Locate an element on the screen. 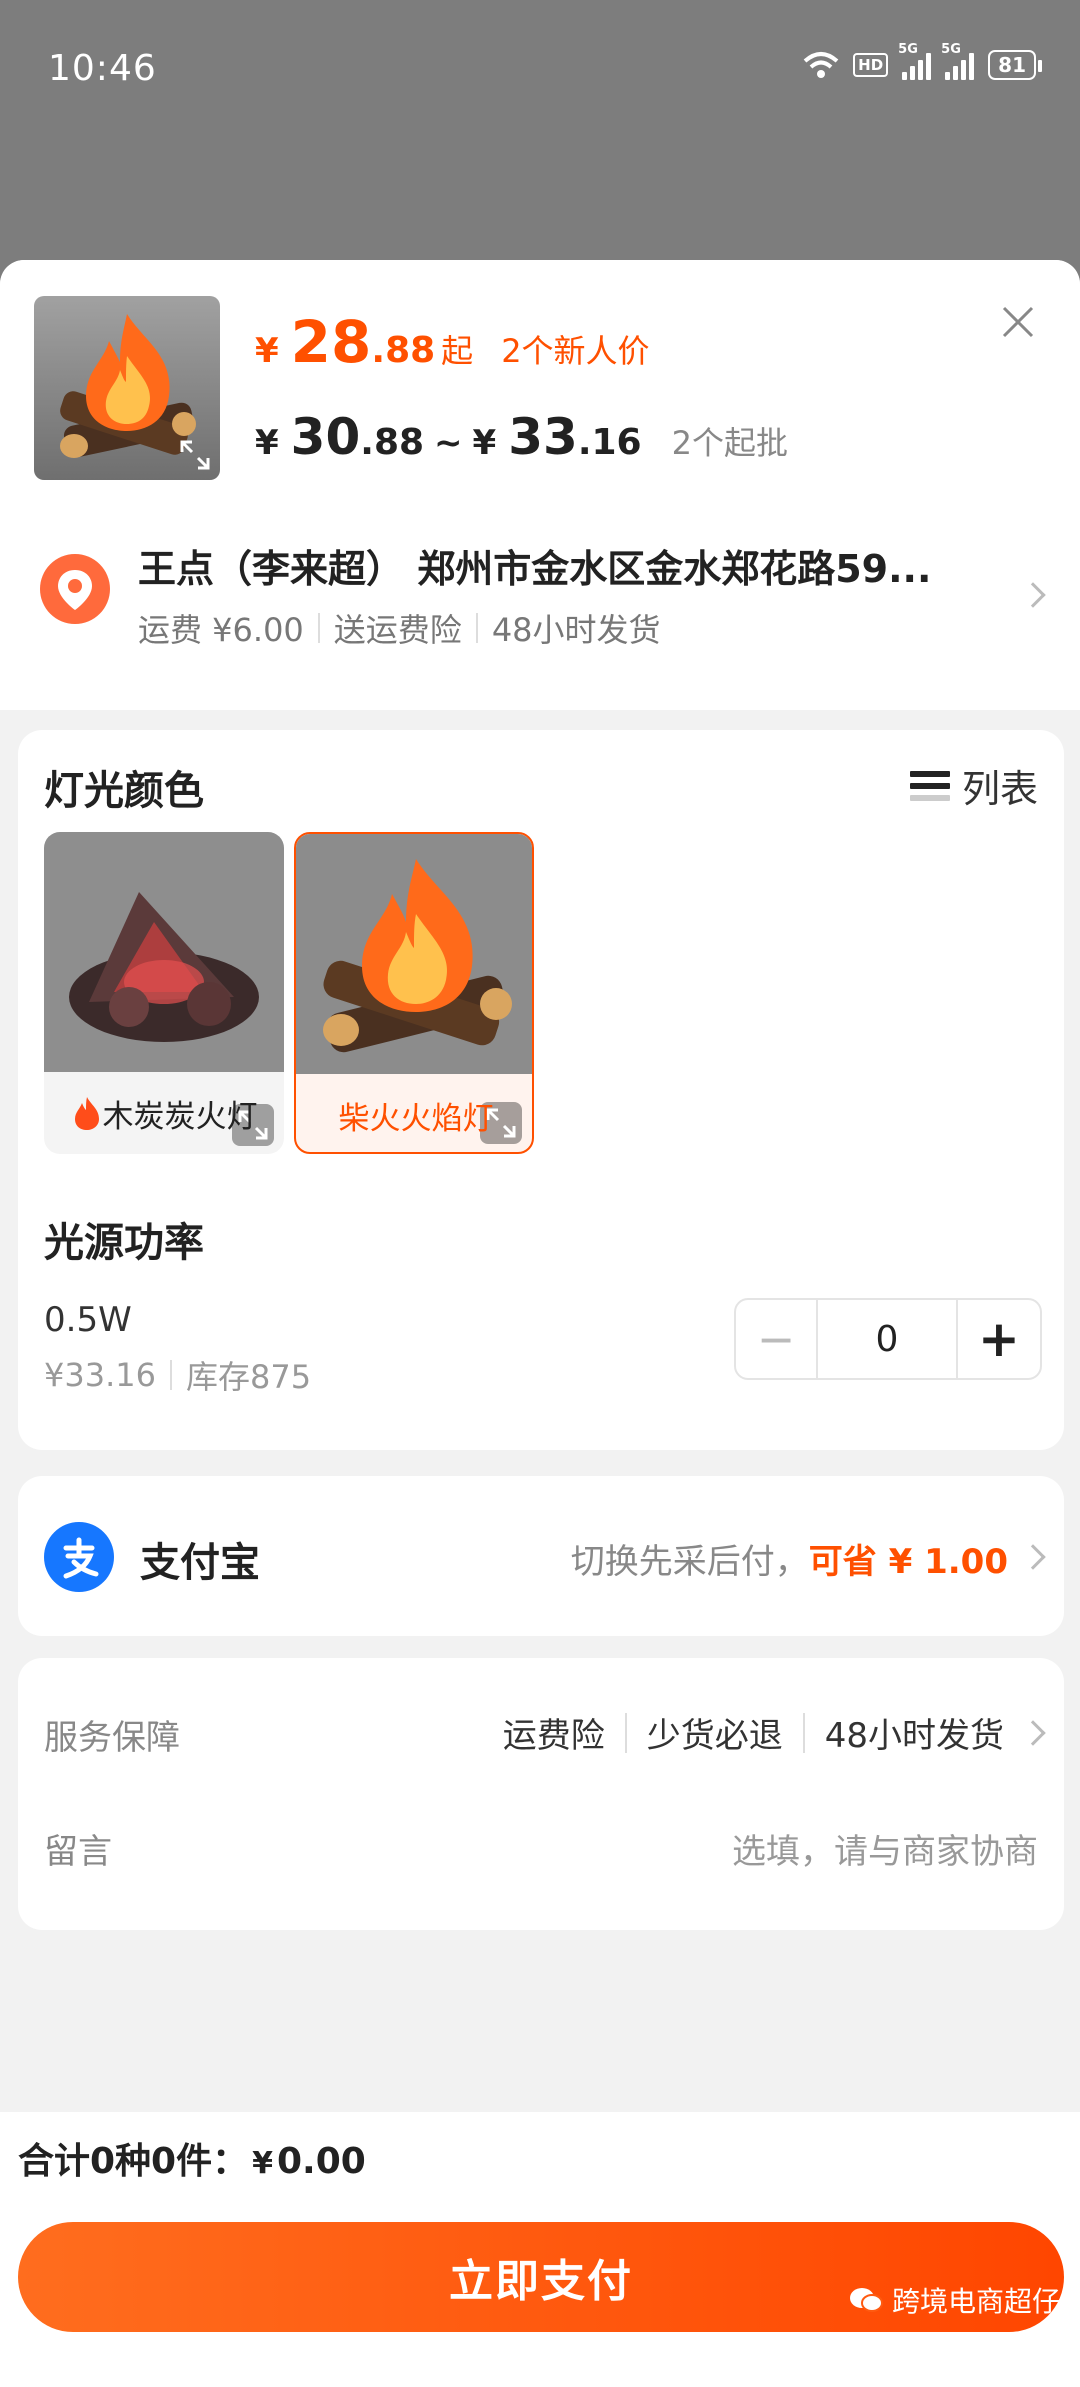 The image size is (1080, 2387). power-option-meta: ¥33.16 库存875 is located at coordinates (177, 1375).